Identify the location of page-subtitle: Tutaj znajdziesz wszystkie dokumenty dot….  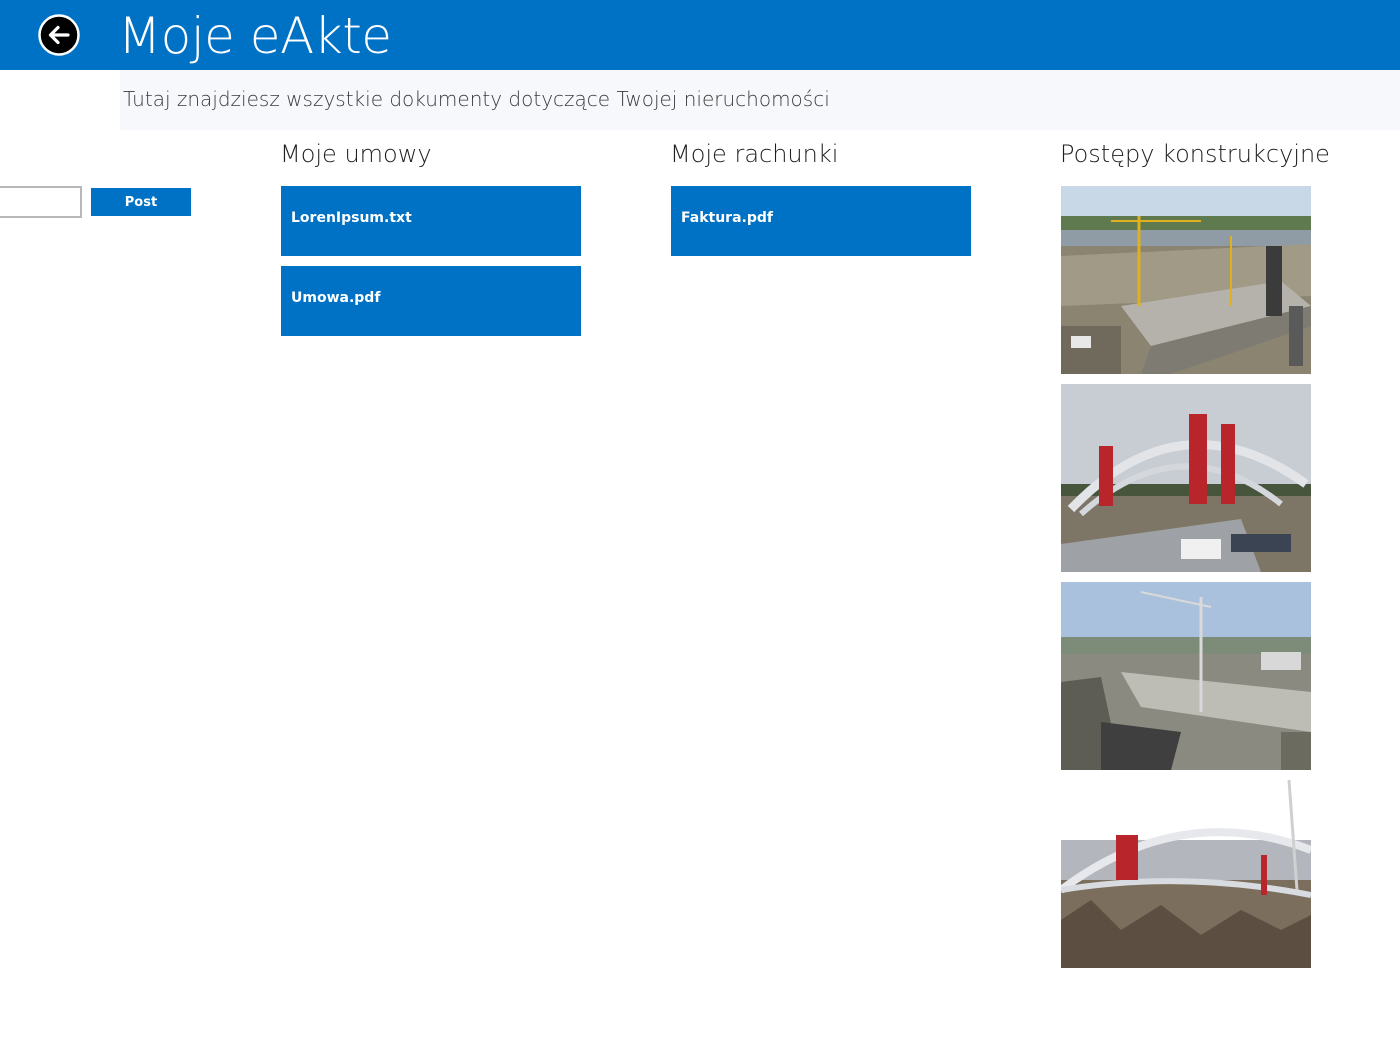
(476, 99).